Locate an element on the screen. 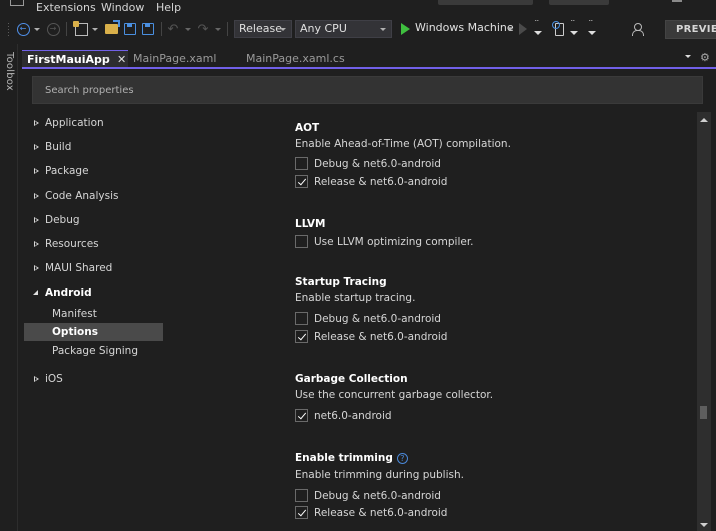 The width and height of the screenshot is (716, 531). back-arrow-icon: ← is located at coordinates (23, 29).